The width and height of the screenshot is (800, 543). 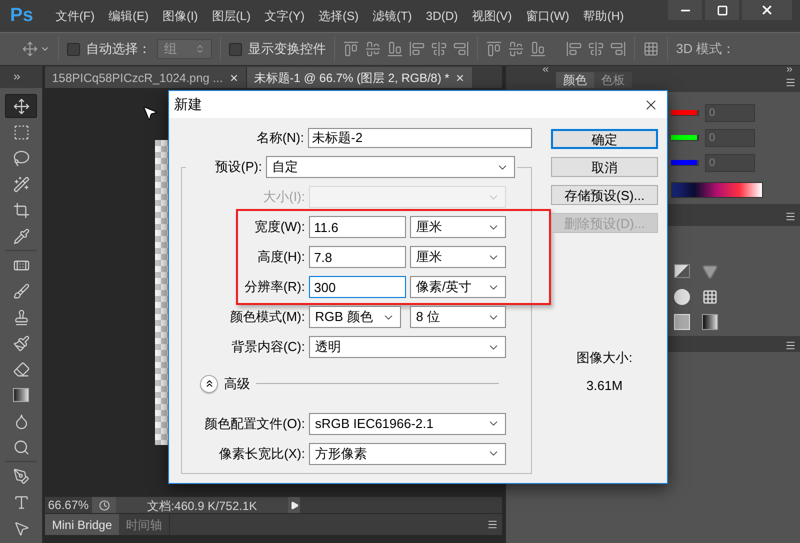 What do you see at coordinates (575, 80) in the screenshot?
I see `panel-tab: 颜色` at bounding box center [575, 80].